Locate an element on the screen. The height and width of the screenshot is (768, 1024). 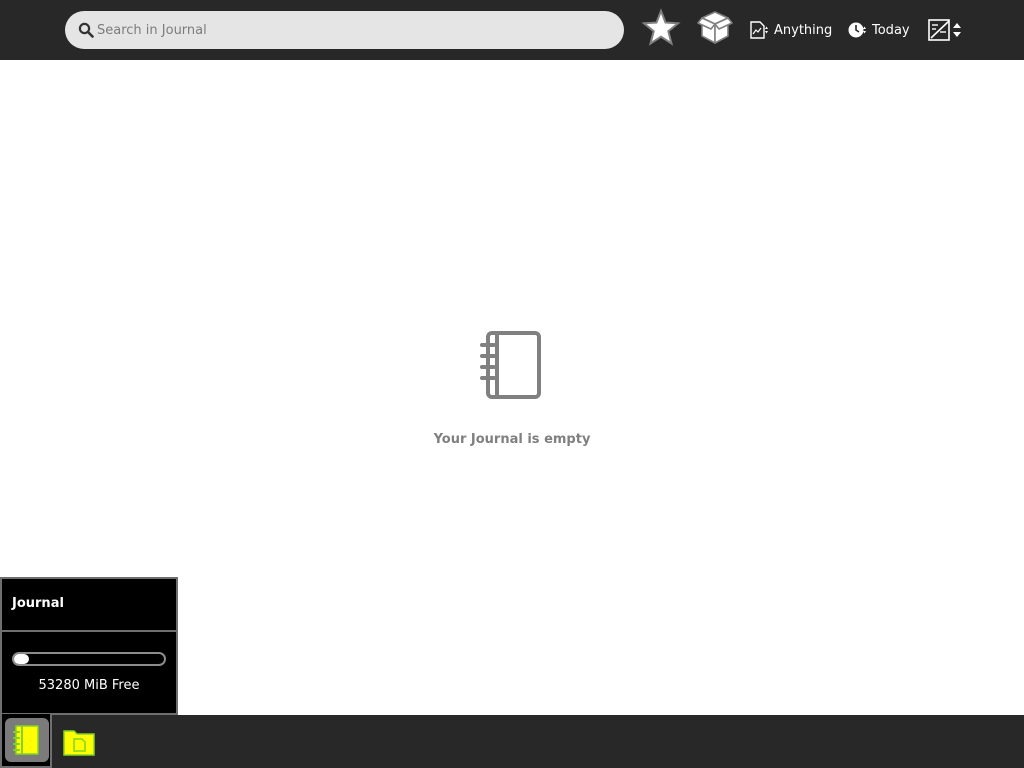
filter-type-button: Anything is located at coordinates (790, 30).